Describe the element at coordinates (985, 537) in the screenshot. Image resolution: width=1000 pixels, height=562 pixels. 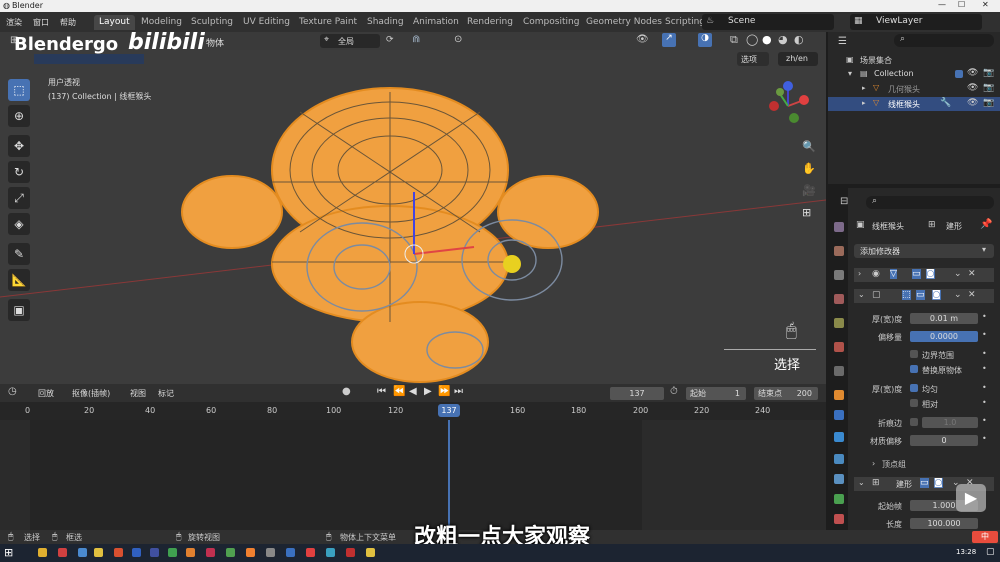
I see `ime-indicator: 中` at that location.